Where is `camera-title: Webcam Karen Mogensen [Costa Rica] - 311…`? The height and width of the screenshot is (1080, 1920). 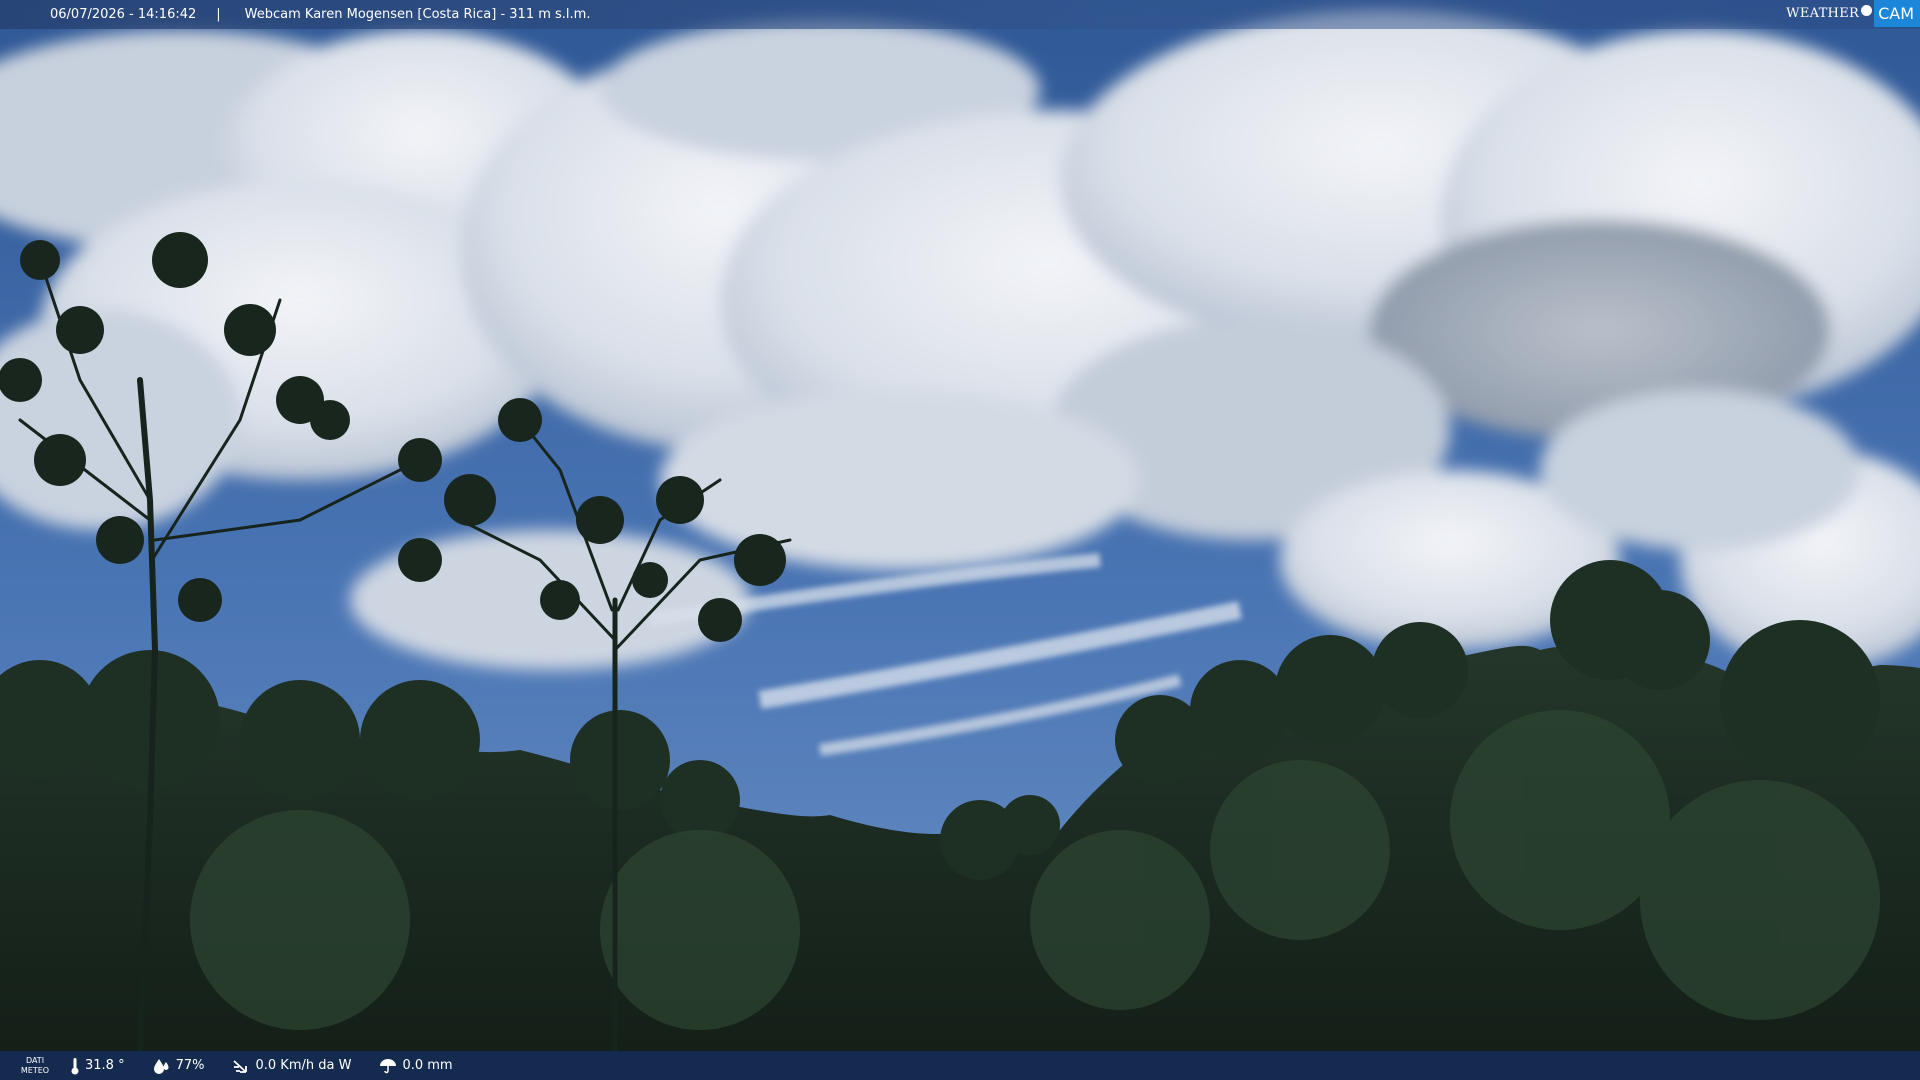 camera-title: Webcam Karen Mogensen [Costa Rica] - 311… is located at coordinates (417, 14).